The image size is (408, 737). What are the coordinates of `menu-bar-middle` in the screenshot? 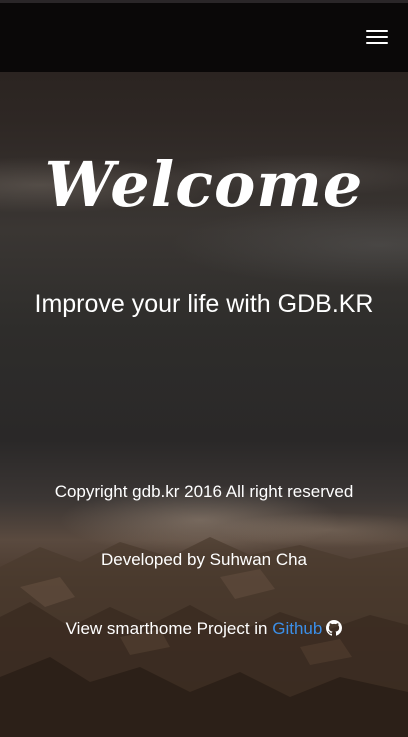 It's located at (377, 37).